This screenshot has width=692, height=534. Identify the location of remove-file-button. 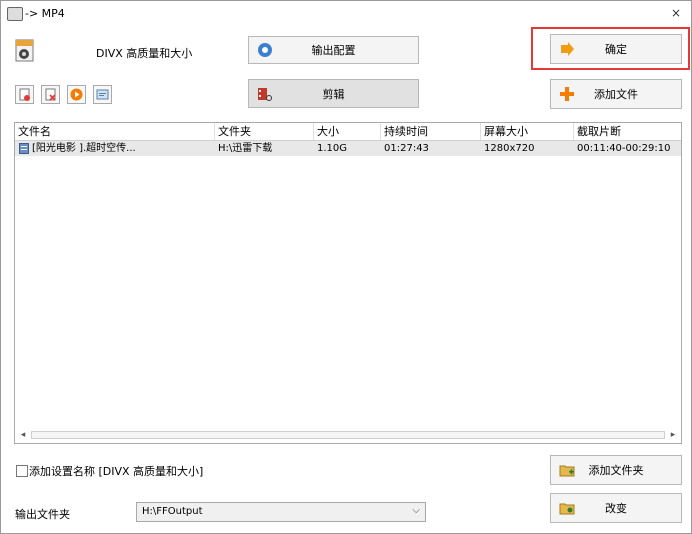
(24, 94).